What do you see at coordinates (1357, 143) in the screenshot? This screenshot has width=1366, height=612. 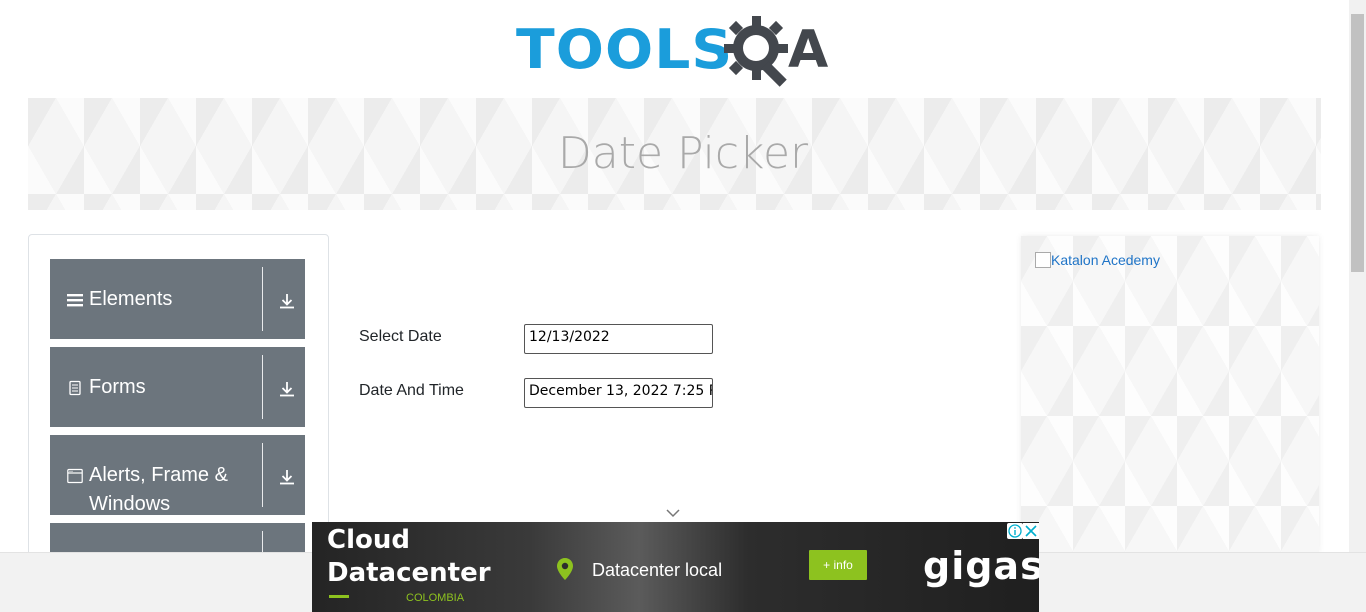 I see `scrollbar-thumb` at bounding box center [1357, 143].